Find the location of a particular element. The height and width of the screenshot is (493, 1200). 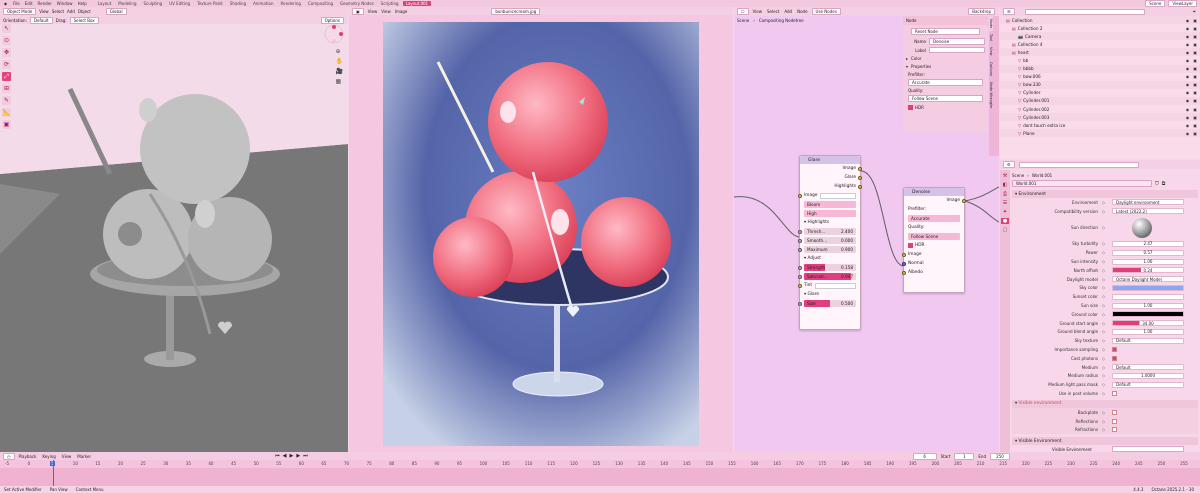

workspace-tab: Shading is located at coordinates (238, 3).